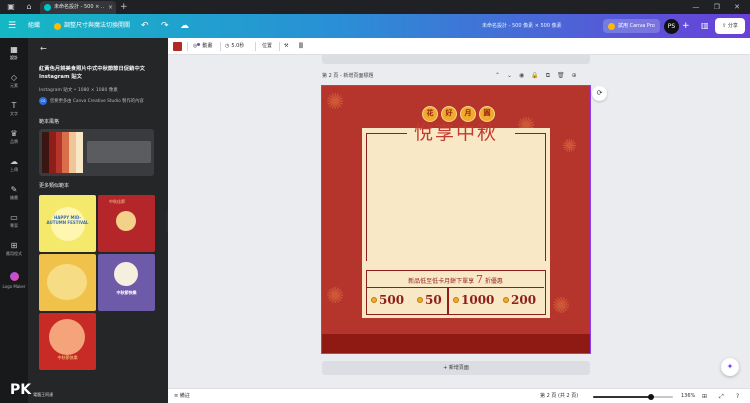 Image resolution: width=750 pixels, height=403 pixels. What do you see at coordinates (29, 7) in the screenshot?
I see `home-icon: ⌂` at bounding box center [29, 7].